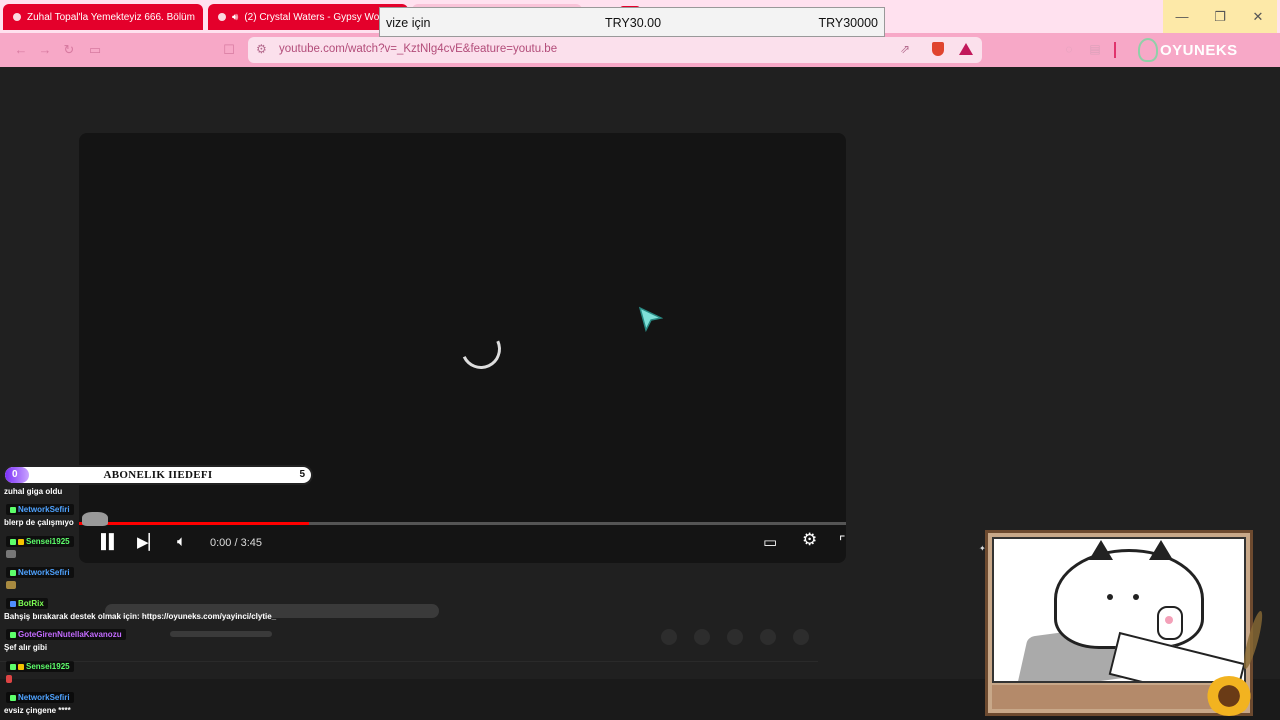  I want to click on forward-icon: →, so click(45, 50).